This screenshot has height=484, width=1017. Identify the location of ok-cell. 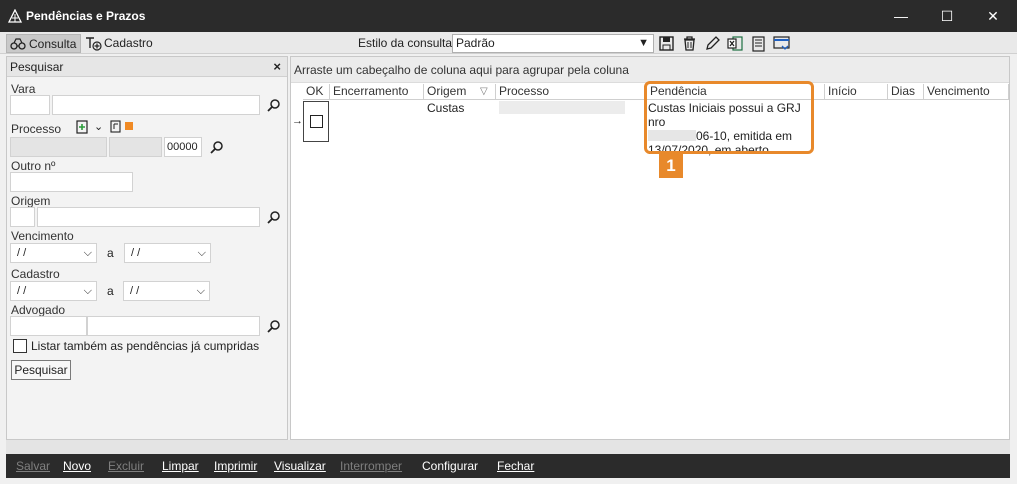
(316, 121).